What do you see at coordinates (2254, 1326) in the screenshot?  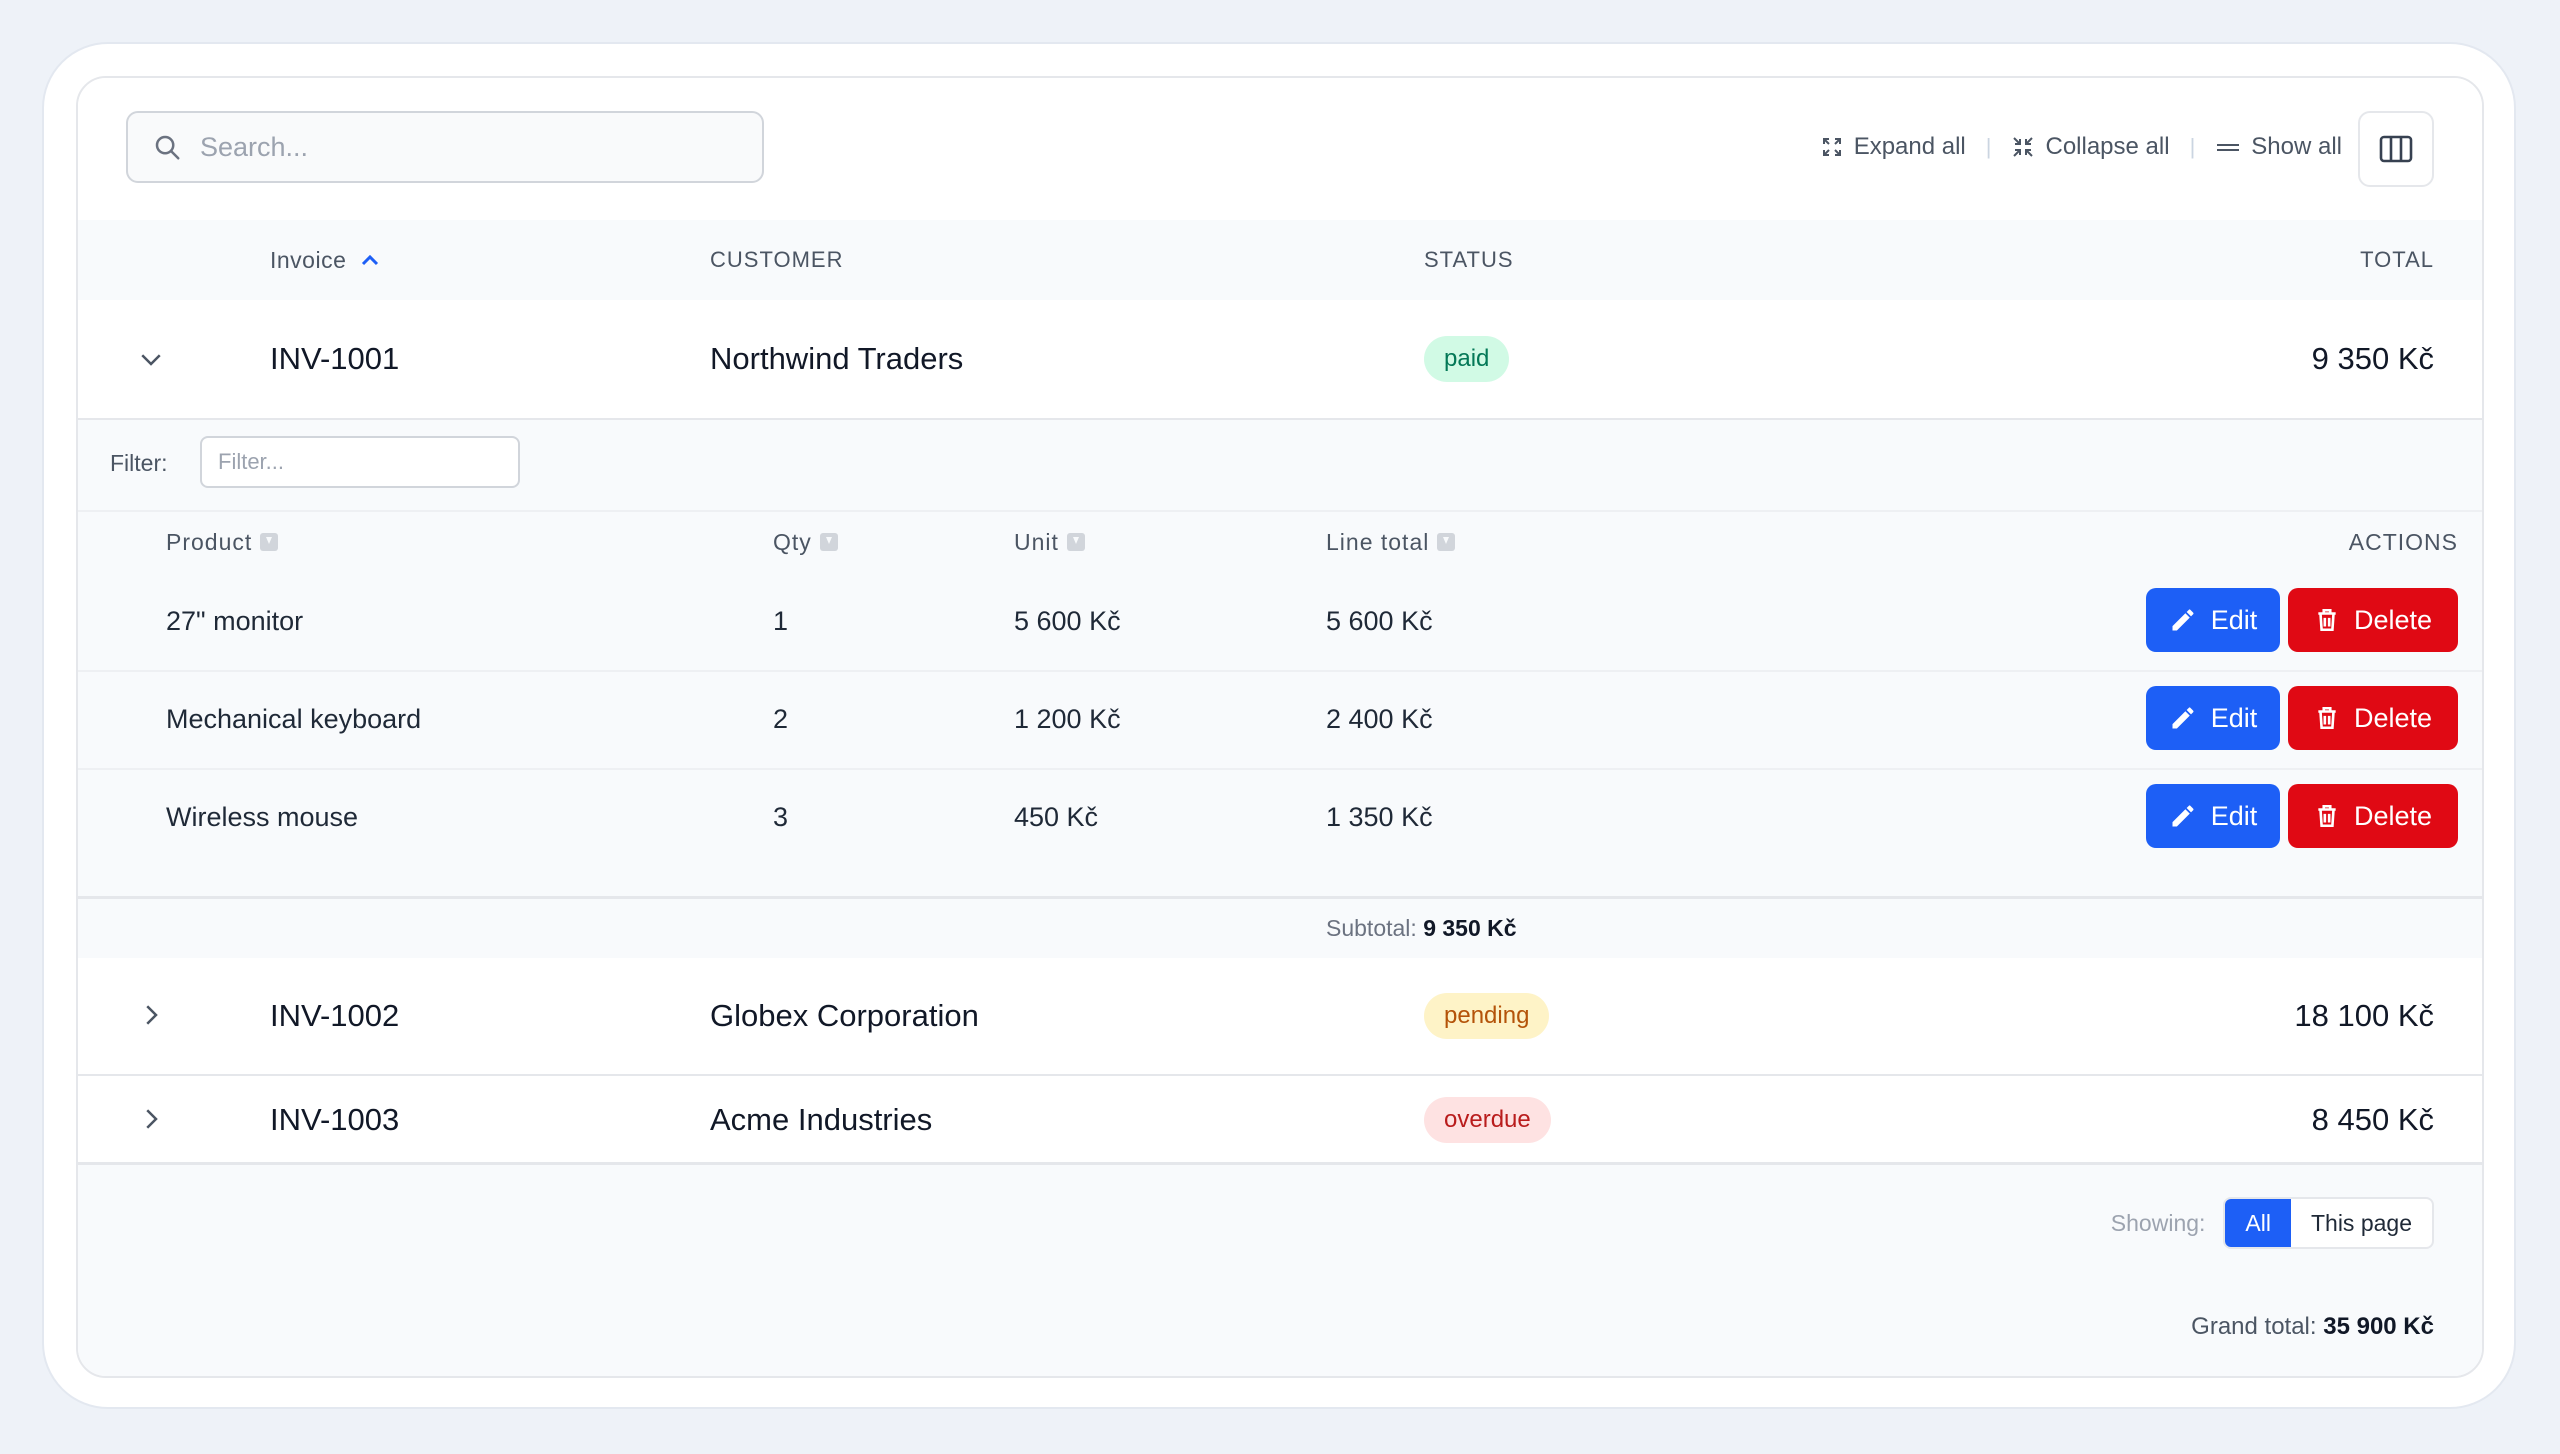 I see `grand-total-label: Grand total:` at bounding box center [2254, 1326].